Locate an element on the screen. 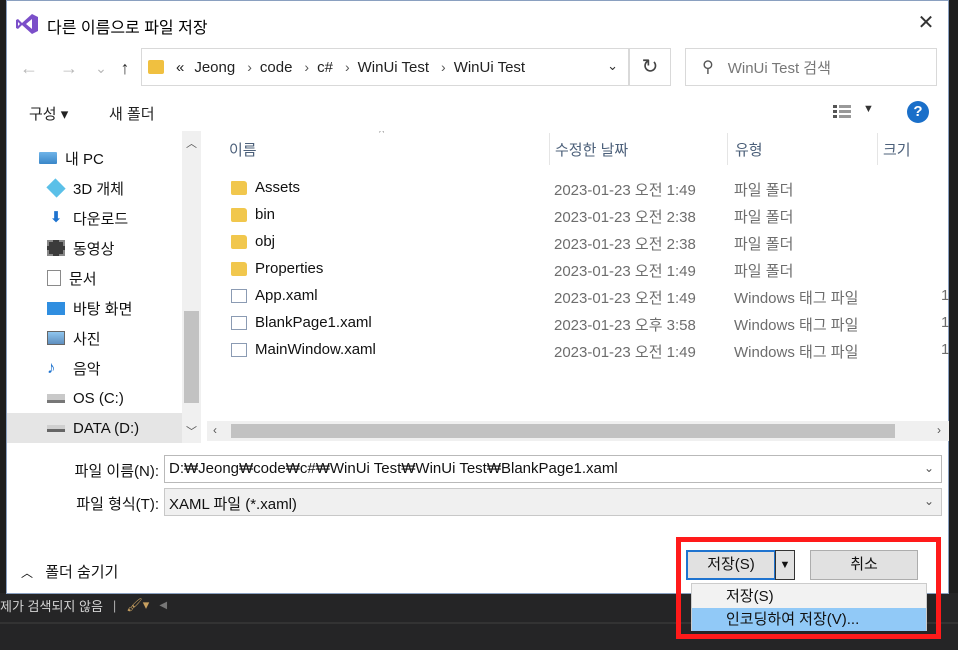 The width and height of the screenshot is (958, 650). breadcrumb-item: Jeong is located at coordinates (214, 67).